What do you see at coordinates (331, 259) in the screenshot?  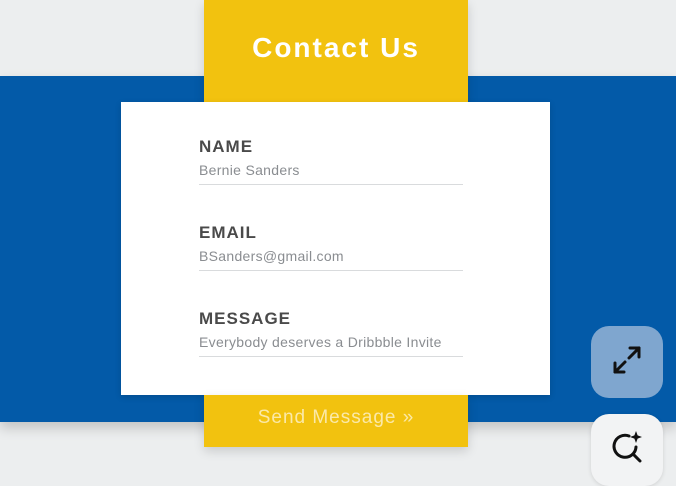 I see `email-input` at bounding box center [331, 259].